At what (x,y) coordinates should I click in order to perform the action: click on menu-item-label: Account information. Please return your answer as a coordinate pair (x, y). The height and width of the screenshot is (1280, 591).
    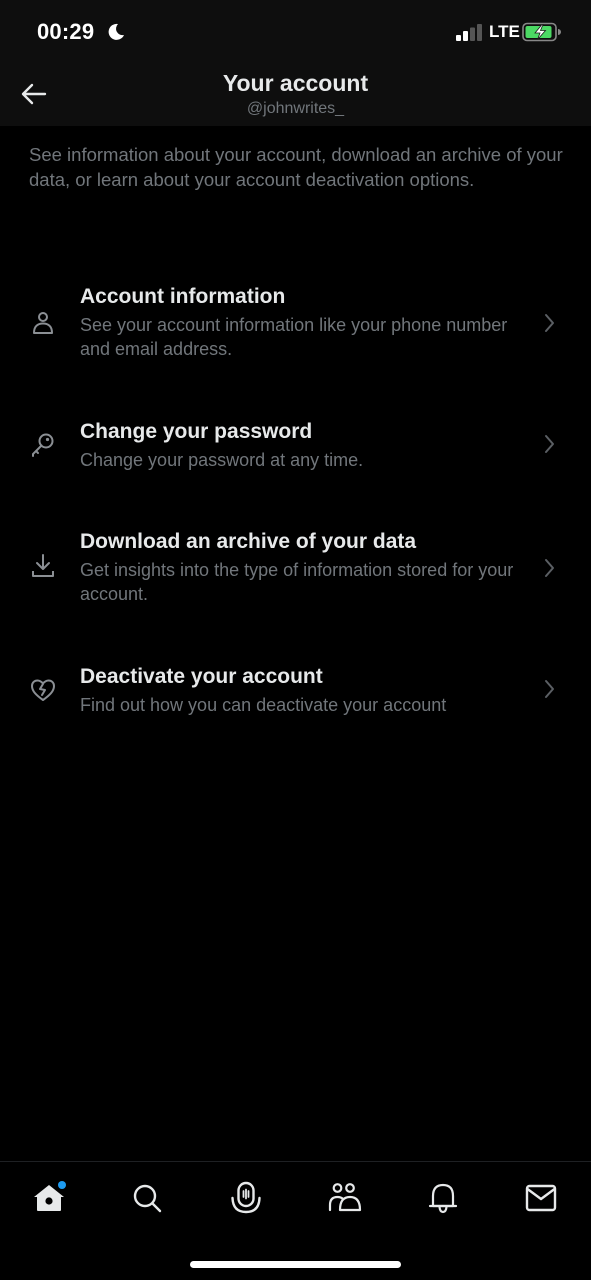
    Looking at the image, I should click on (183, 296).